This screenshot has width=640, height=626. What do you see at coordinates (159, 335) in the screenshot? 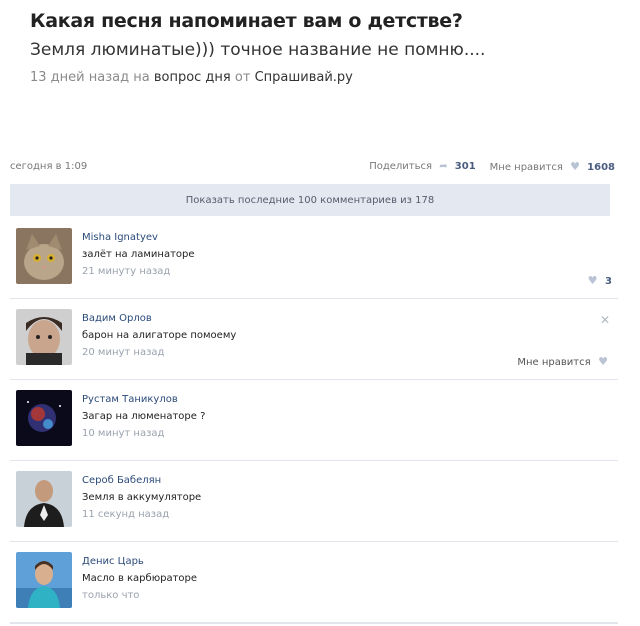
I see `comment-text: барон на алигаторе помоему` at bounding box center [159, 335].